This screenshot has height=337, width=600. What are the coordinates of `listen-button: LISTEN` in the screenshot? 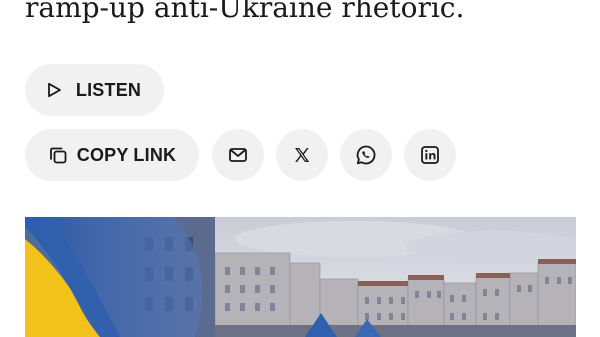 It's located at (94, 90).